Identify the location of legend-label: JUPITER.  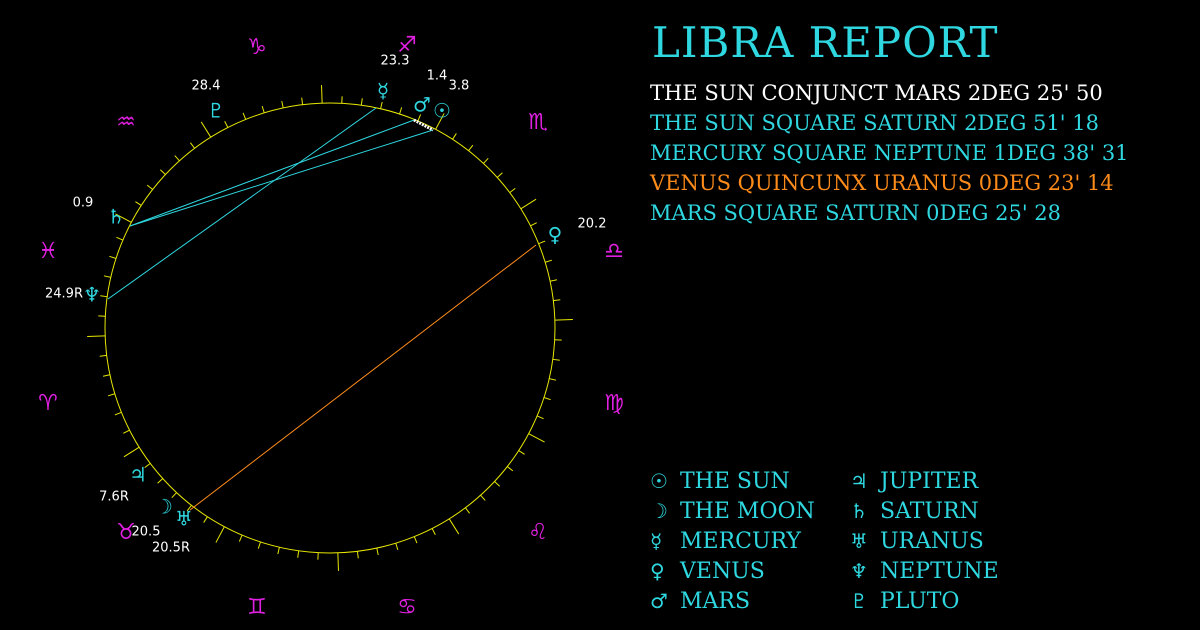
(929, 481).